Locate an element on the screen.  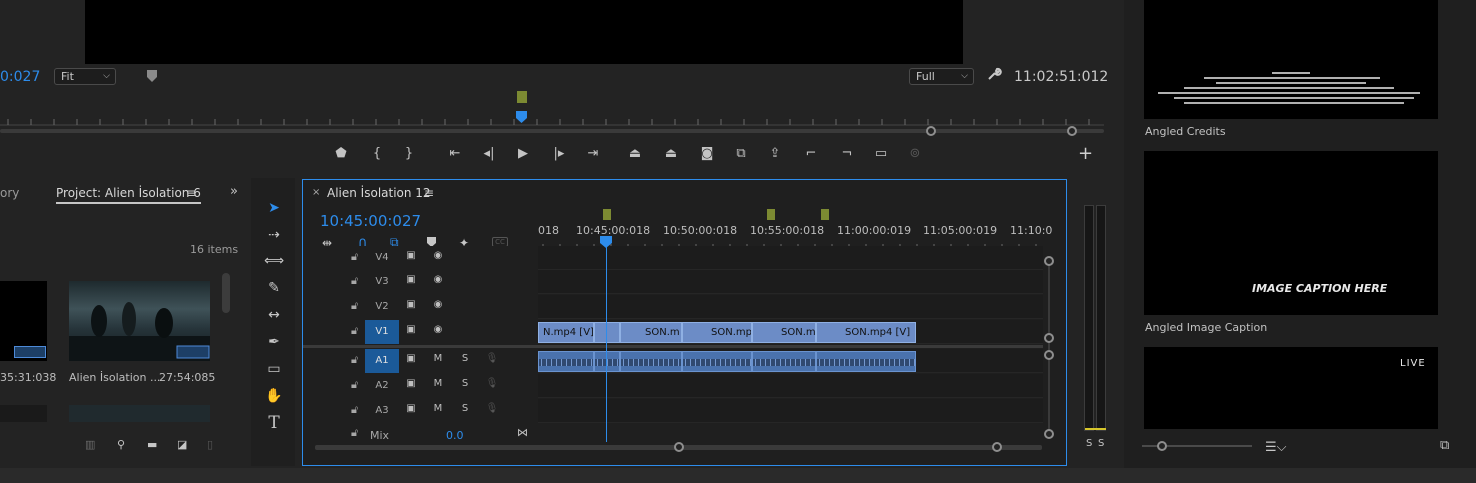
video-clip: N.mp4 [V] is located at coordinates (566, 332).